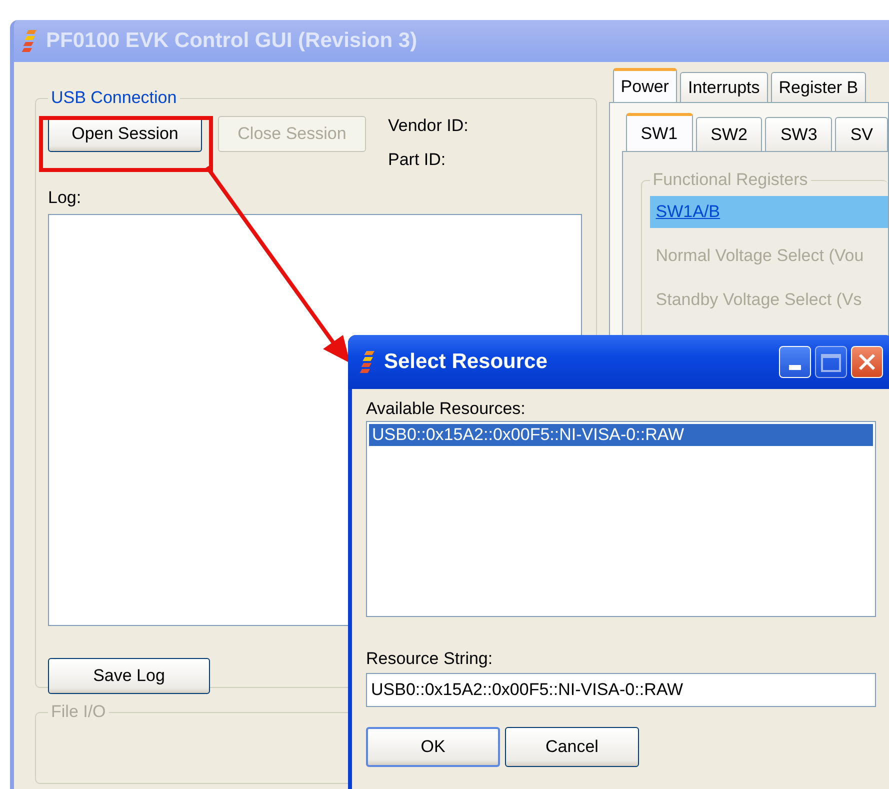 Image resolution: width=889 pixels, height=789 pixels. Describe the element at coordinates (446, 409) in the screenshot. I see `available-resources-label: Available Resources:` at that location.